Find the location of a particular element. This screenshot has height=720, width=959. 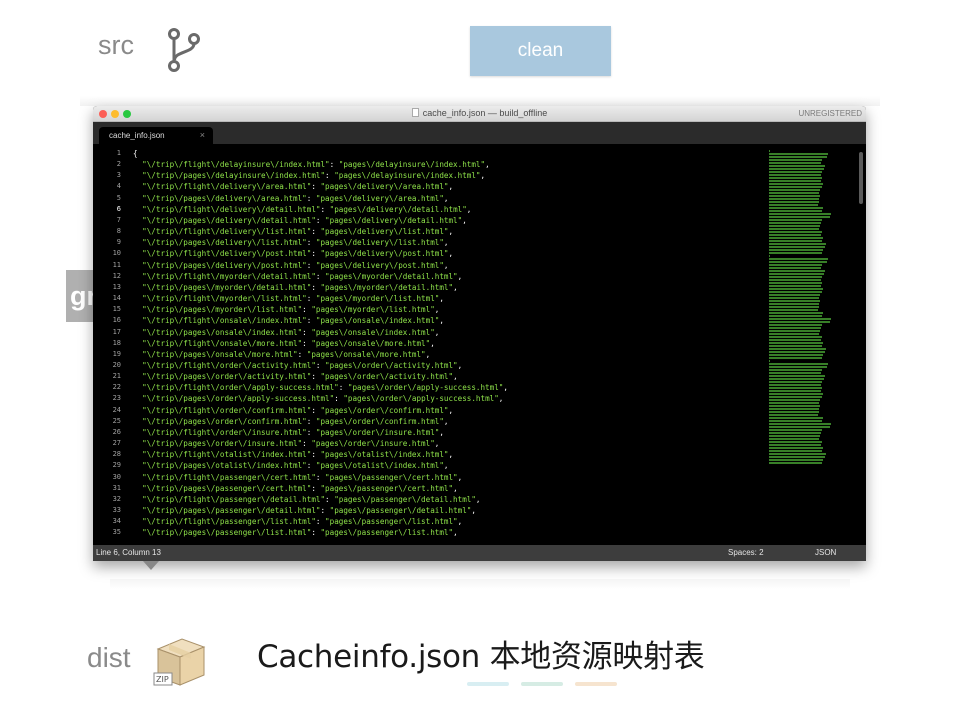

file-icon is located at coordinates (415, 112).